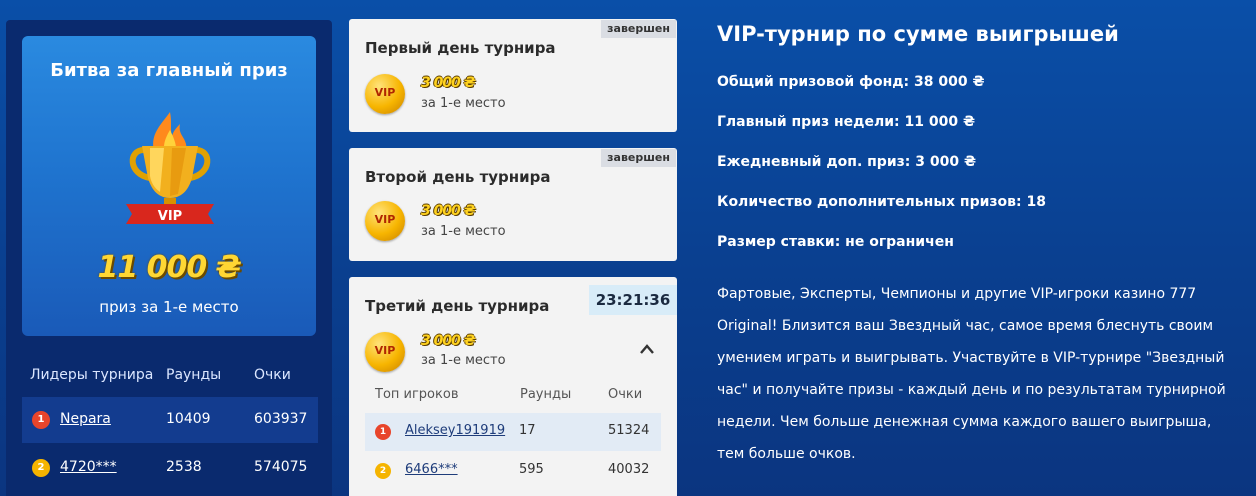 Image resolution: width=1256 pixels, height=496 pixels. What do you see at coordinates (455, 430) in the screenshot?
I see `player-name-link: Aleksey191919` at bounding box center [455, 430].